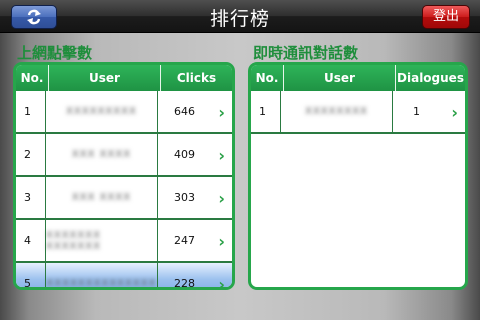 The image size is (480, 320). I want to click on row-user: XXXXXXX XXXXXXX, so click(73, 240).